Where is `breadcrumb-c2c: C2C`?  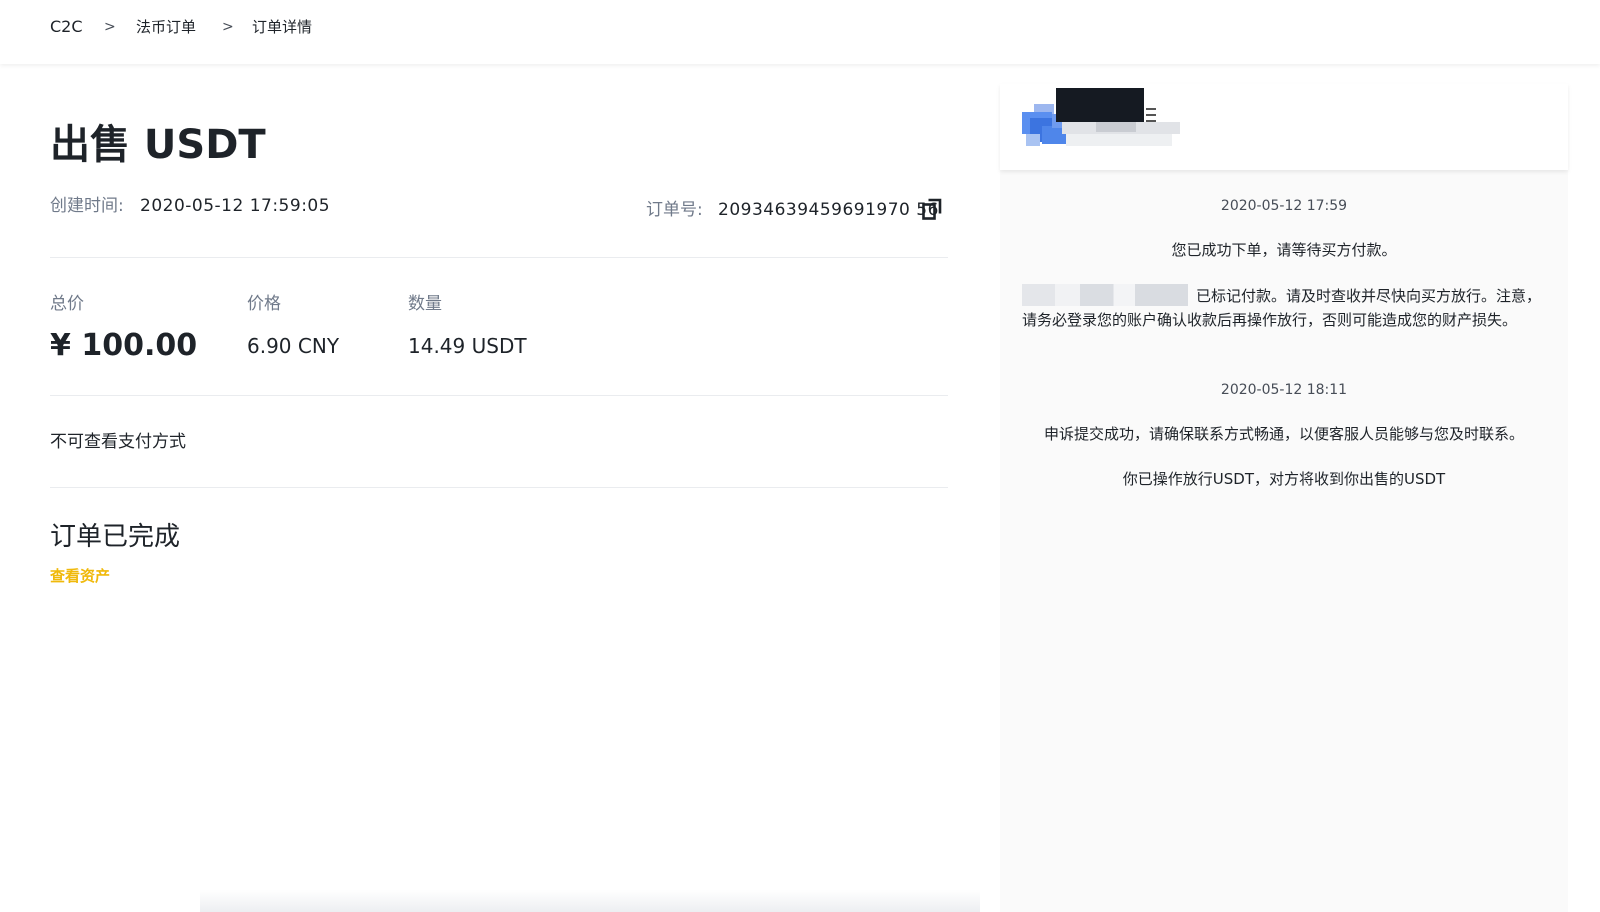
breadcrumb-c2c: C2C is located at coordinates (66, 27).